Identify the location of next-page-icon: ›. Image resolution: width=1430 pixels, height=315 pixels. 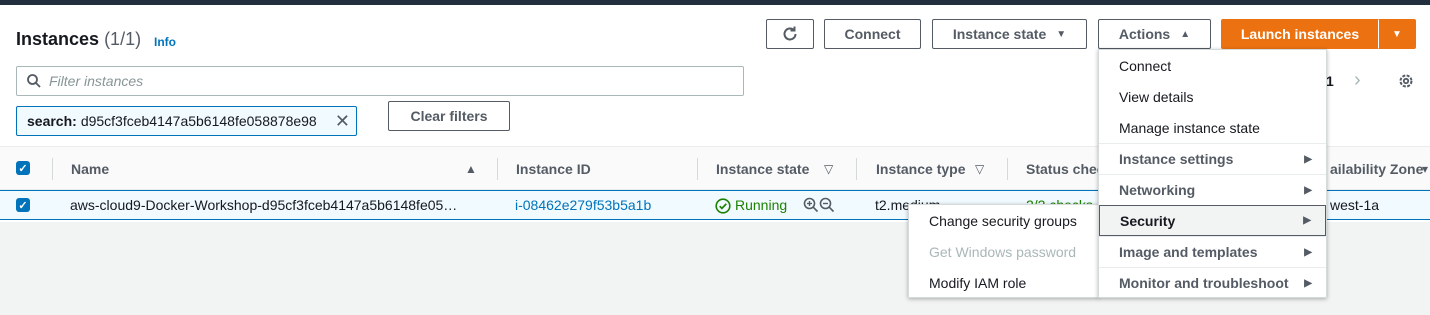
(1357, 80).